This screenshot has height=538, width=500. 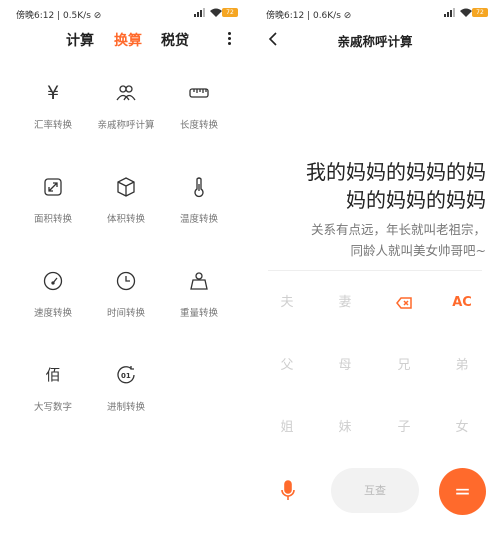 What do you see at coordinates (462, 428) in the screenshot?
I see `key-daughter: 女` at bounding box center [462, 428].